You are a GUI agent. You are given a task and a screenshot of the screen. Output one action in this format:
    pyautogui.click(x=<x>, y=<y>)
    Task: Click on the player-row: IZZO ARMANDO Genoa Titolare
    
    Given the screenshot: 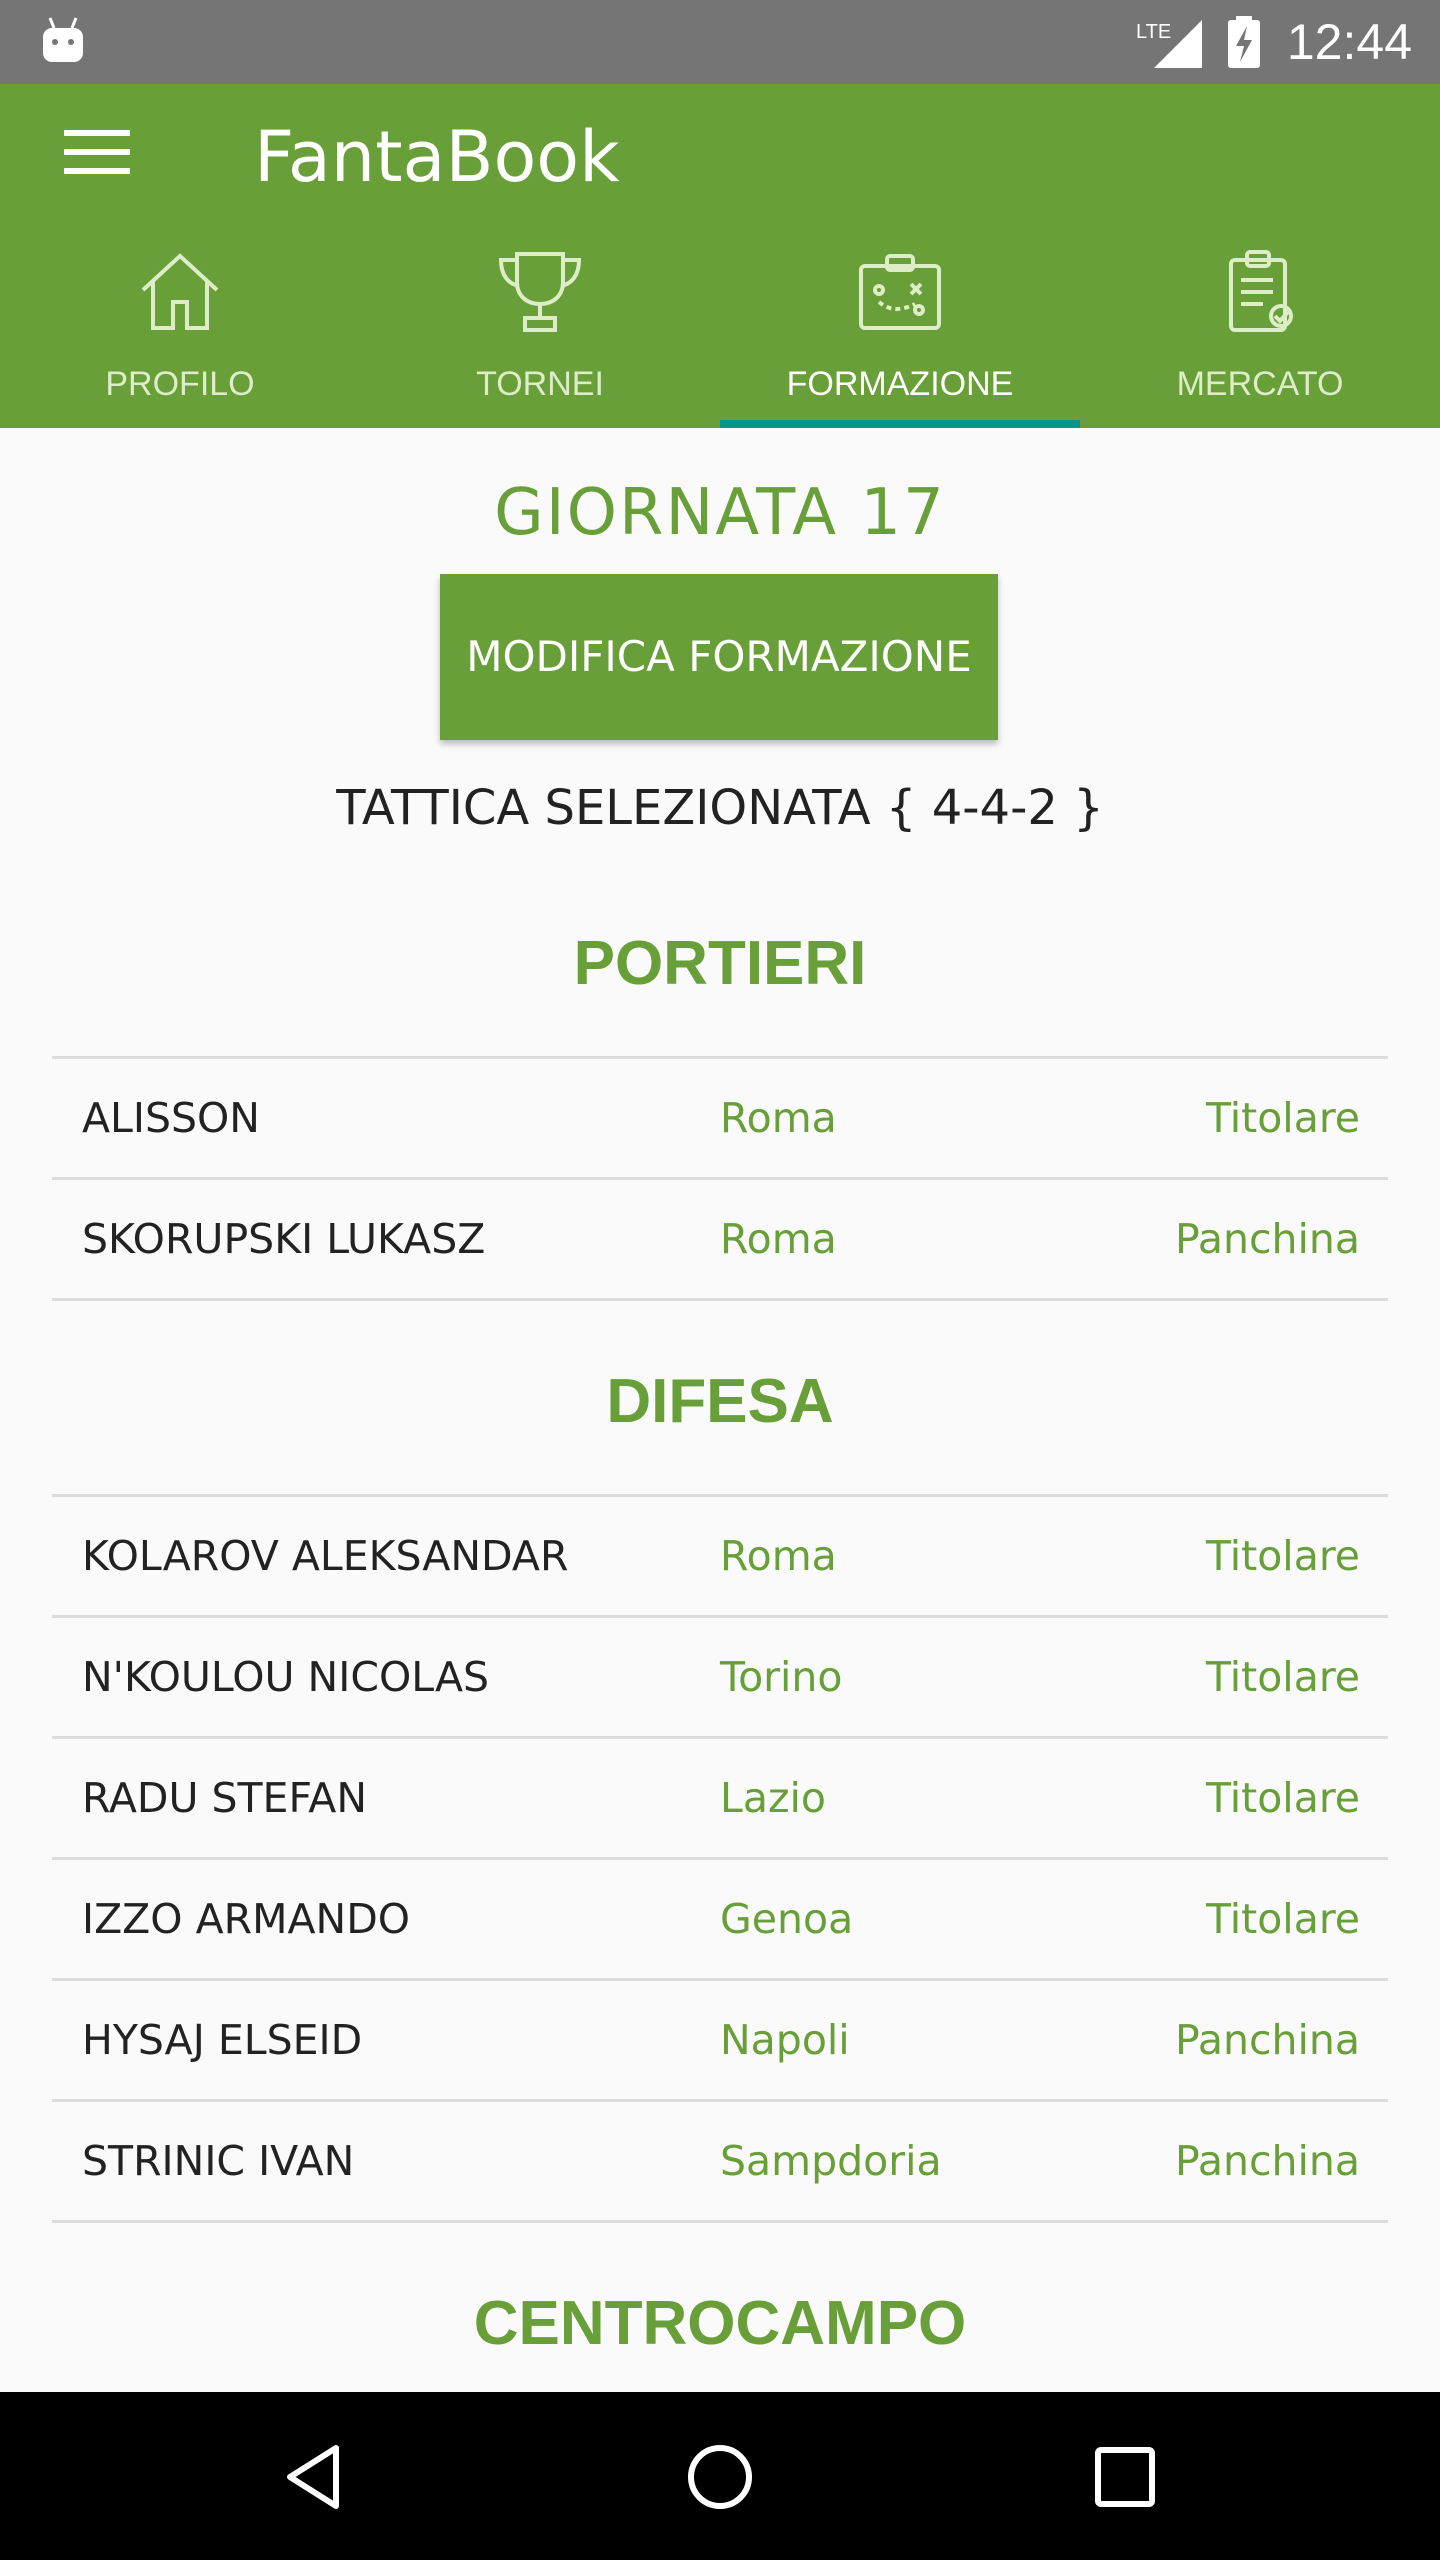 What is the action you would take?
    pyautogui.click(x=720, y=1919)
    